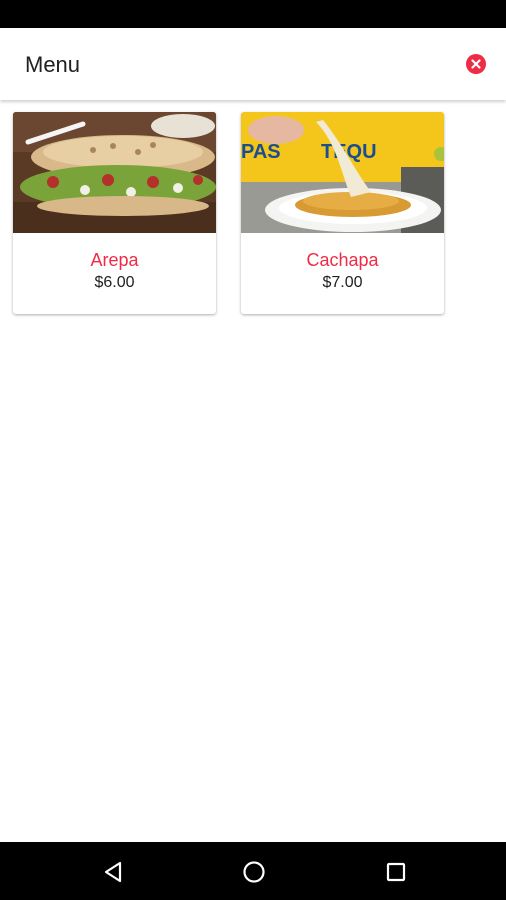 The image size is (506, 900). I want to click on svg-text: PAS, so click(261, 152).